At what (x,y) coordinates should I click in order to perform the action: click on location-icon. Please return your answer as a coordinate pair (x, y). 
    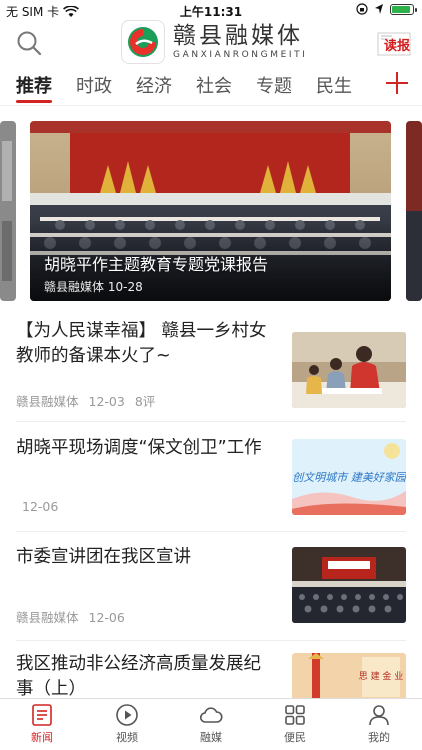
    Looking at the image, I should click on (379, 9).